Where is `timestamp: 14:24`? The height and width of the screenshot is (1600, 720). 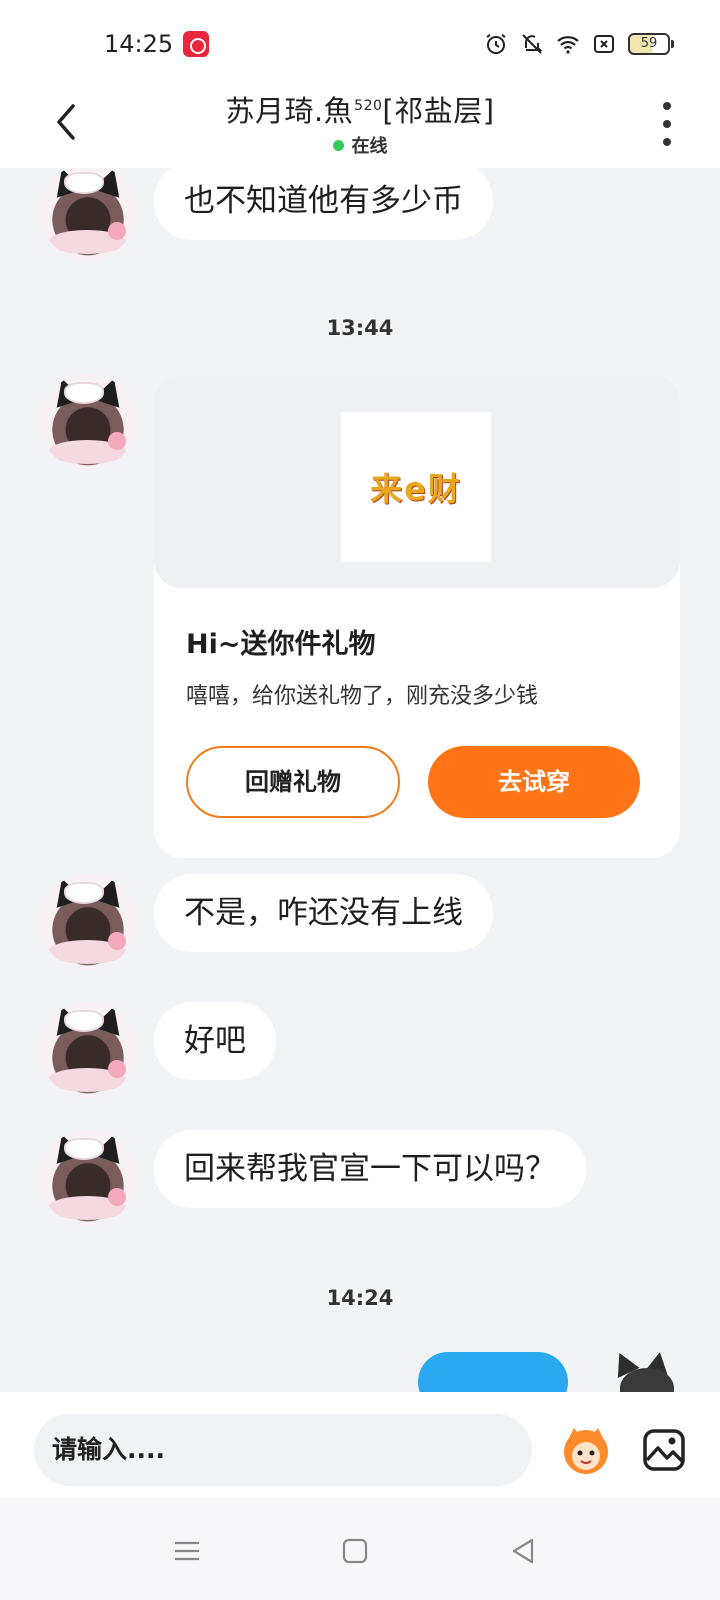
timestamp: 14:24 is located at coordinates (360, 1298).